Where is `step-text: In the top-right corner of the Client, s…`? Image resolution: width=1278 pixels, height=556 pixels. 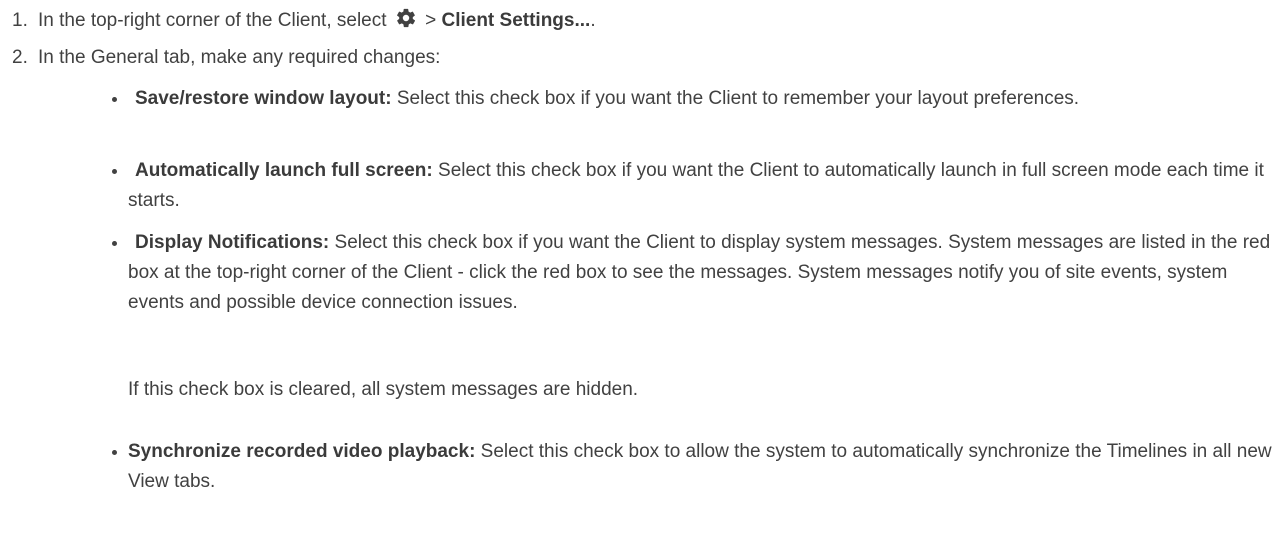
step-text: In the top-right corner of the Client, s… is located at coordinates (317, 21).